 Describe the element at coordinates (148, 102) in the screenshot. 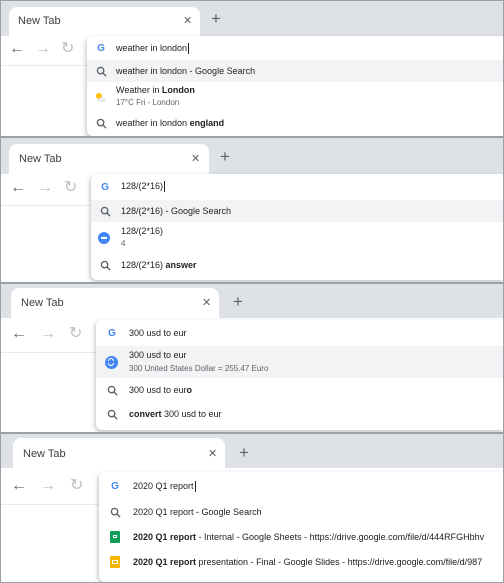

I see `suggestion-subtext: 17°C Fri - London` at that location.